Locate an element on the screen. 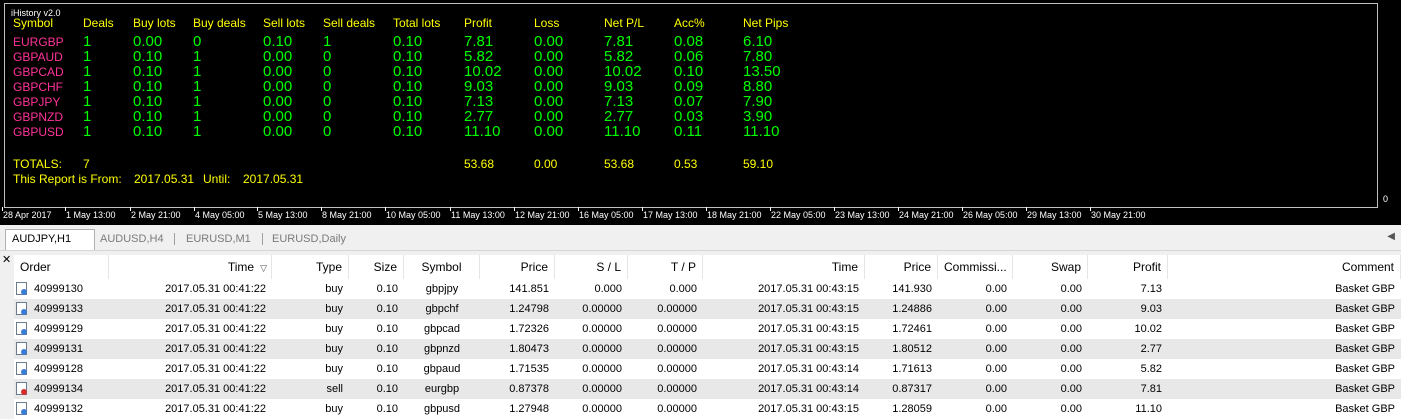  stats-value: 0.11 is located at coordinates (688, 131).